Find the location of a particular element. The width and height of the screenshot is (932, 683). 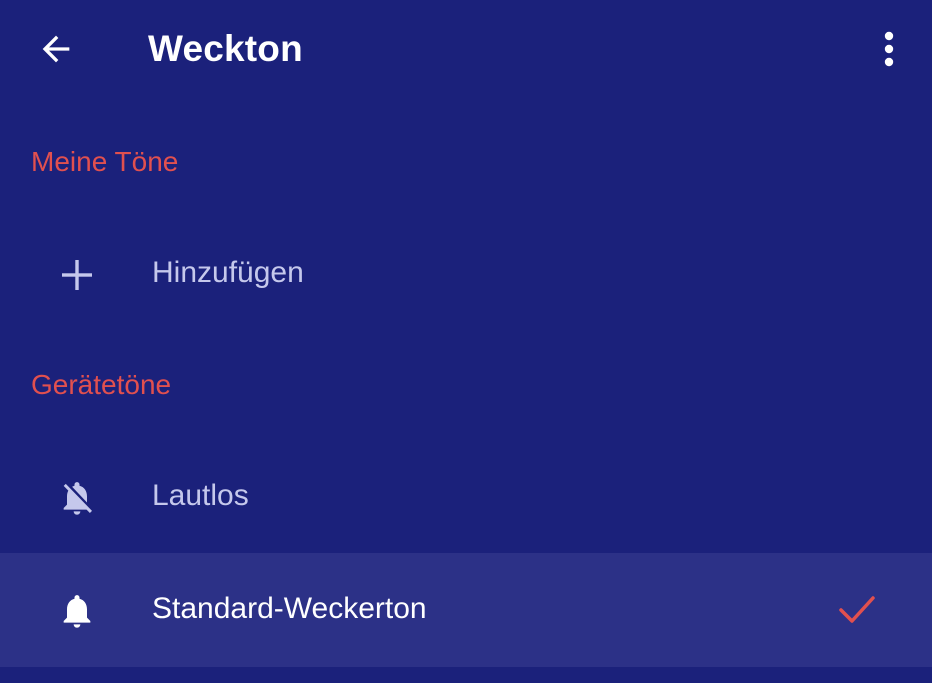

section-header-device-tones: Gerätetöne is located at coordinates (101, 384).